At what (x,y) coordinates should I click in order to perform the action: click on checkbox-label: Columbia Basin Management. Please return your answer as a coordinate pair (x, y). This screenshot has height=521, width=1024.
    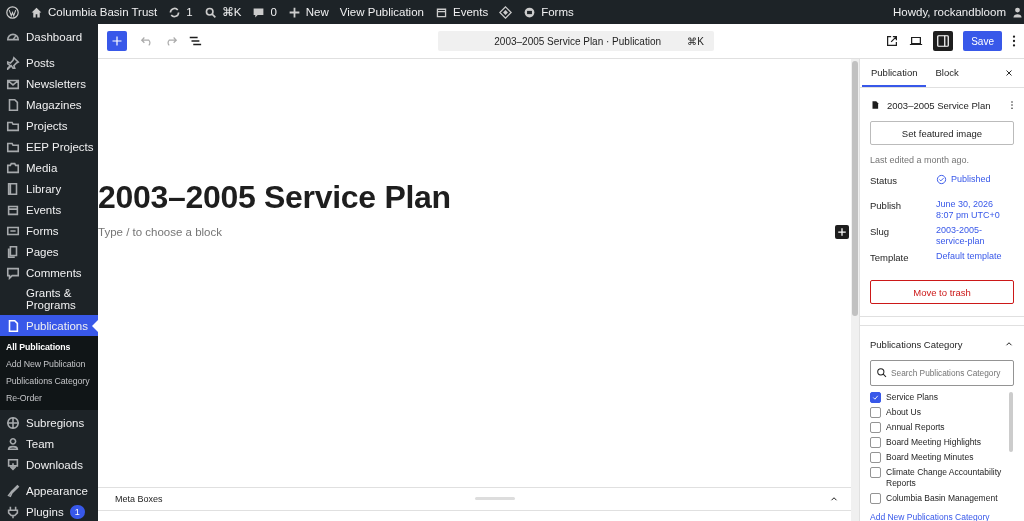
    Looking at the image, I should click on (942, 498).